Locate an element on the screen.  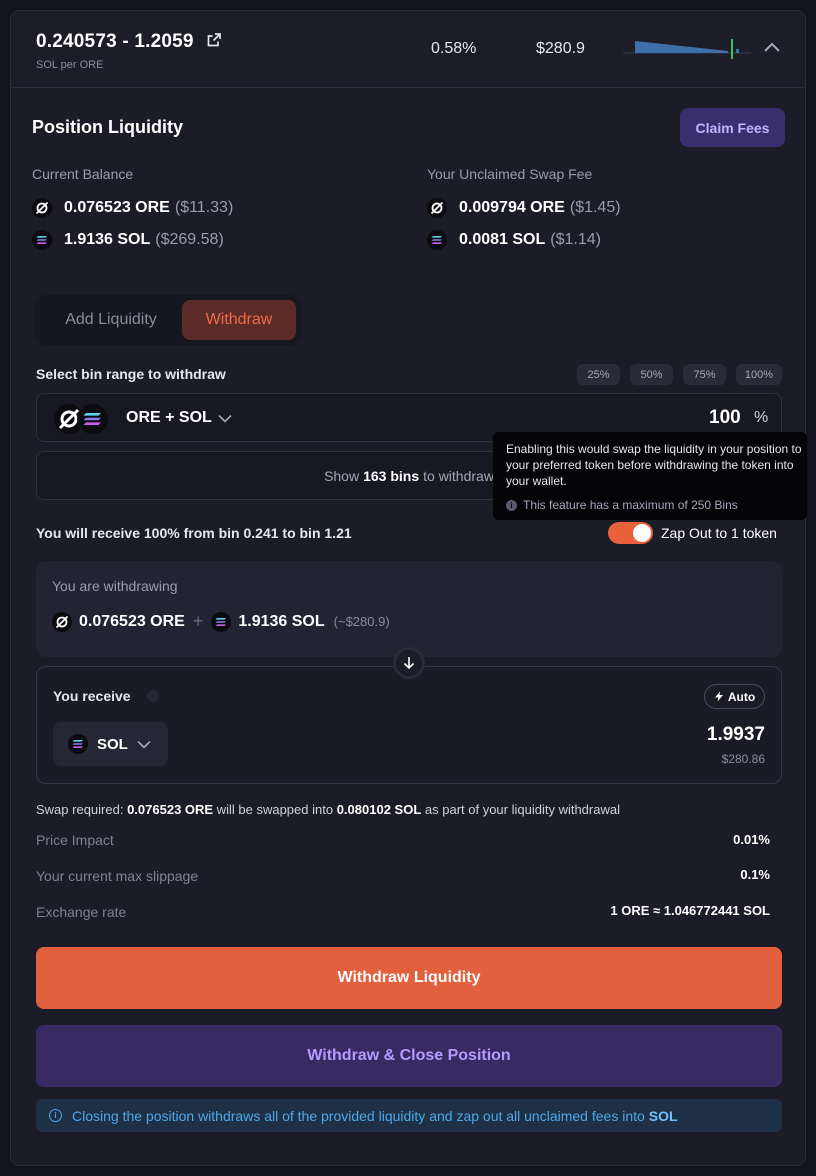
withdrawing-usd: (~$280.9) is located at coordinates (361, 621).